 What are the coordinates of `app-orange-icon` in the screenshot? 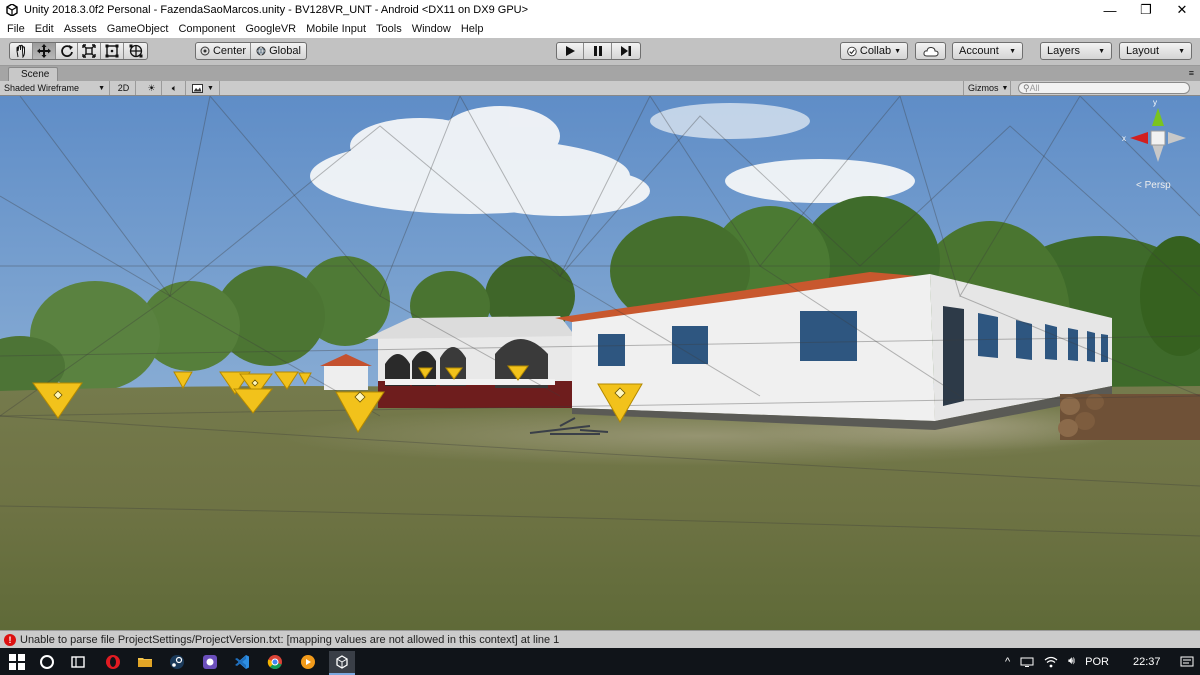 It's located at (308, 662).